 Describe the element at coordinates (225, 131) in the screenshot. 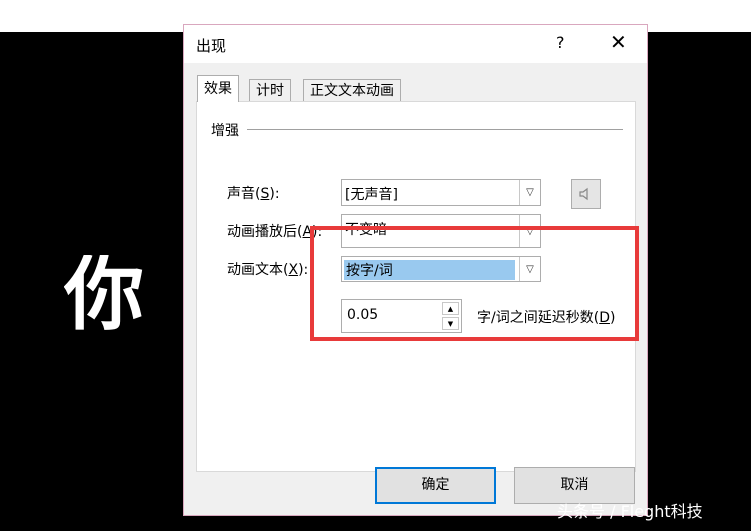

I see `group-label: 增强` at that location.